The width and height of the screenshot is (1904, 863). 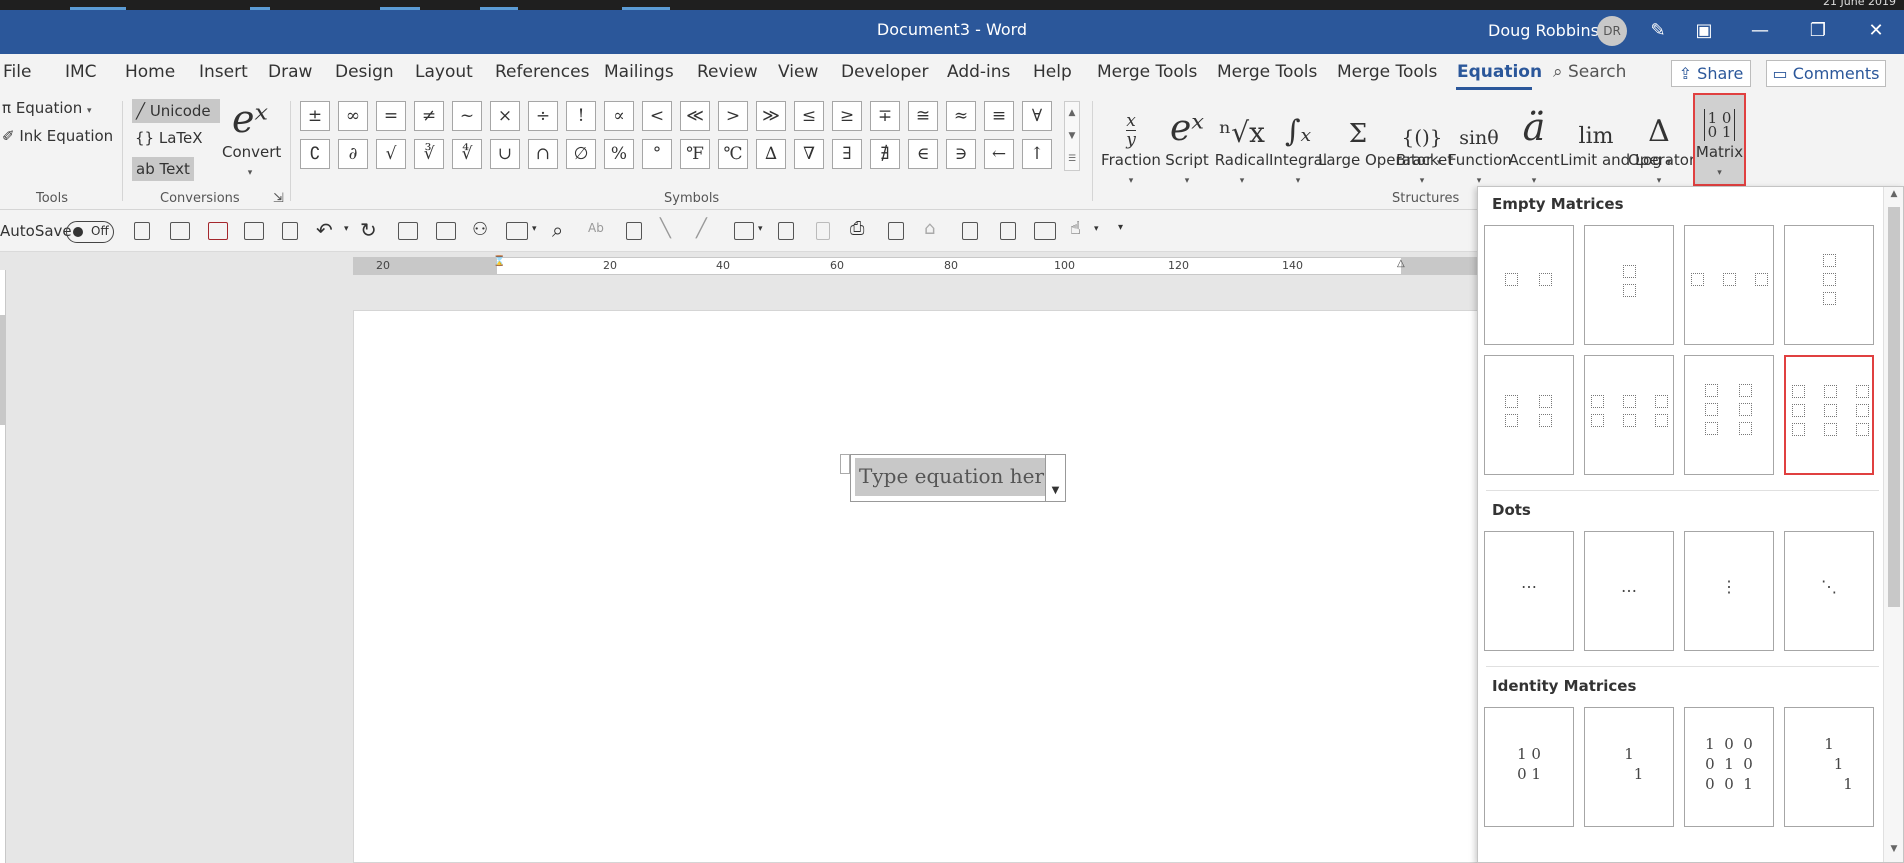 What do you see at coordinates (1499, 72) in the screenshot?
I see `tab-equation: Equation` at bounding box center [1499, 72].